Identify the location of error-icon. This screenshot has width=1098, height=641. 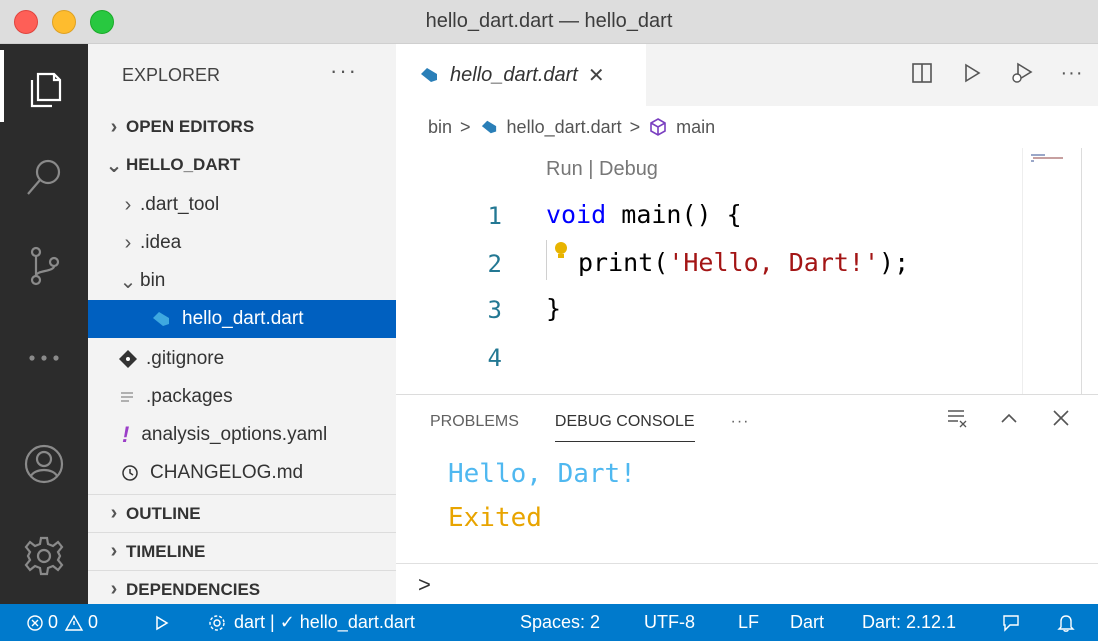
(35, 622).